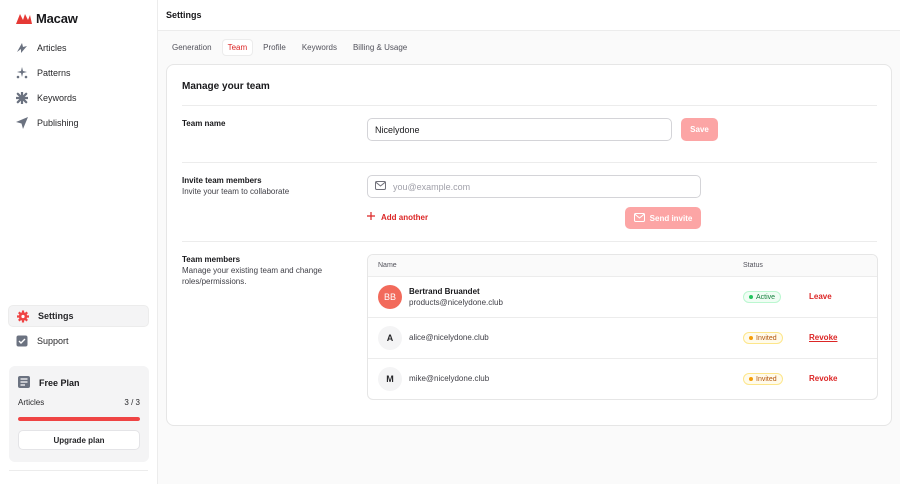 The image size is (900, 484). What do you see at coordinates (57, 18) in the screenshot?
I see `app-name: Macaw` at bounding box center [57, 18].